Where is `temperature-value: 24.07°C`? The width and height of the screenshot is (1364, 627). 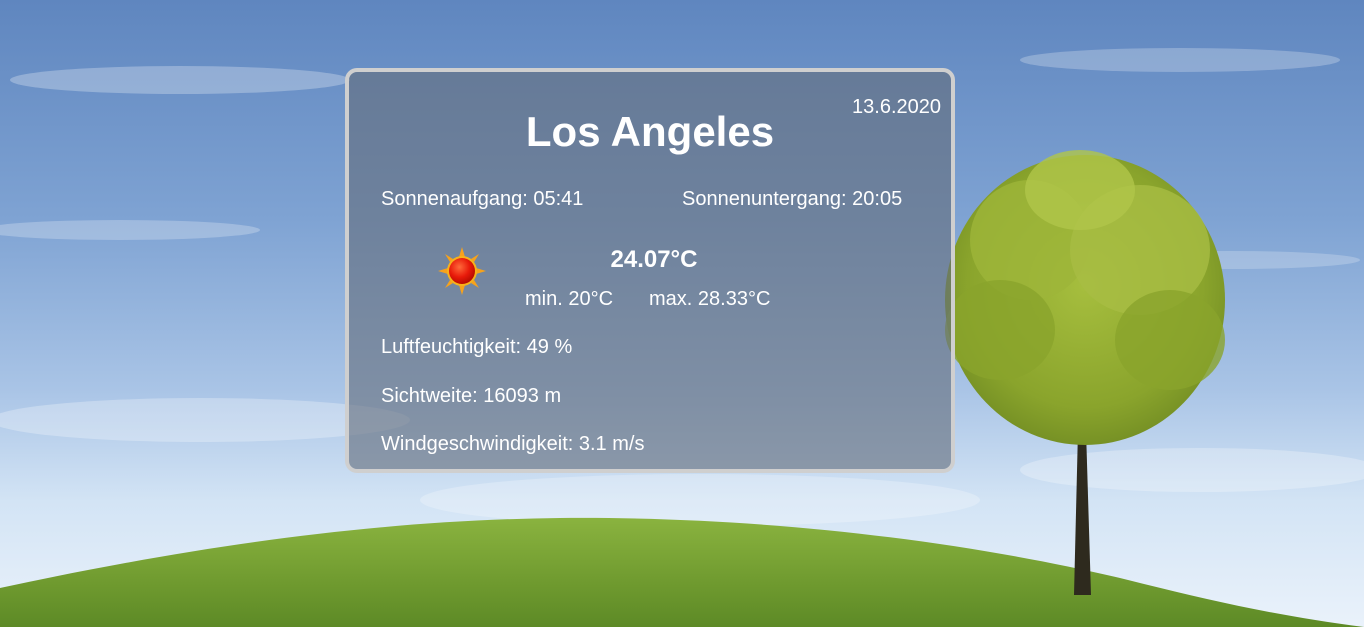 temperature-value: 24.07°C is located at coordinates (654, 259).